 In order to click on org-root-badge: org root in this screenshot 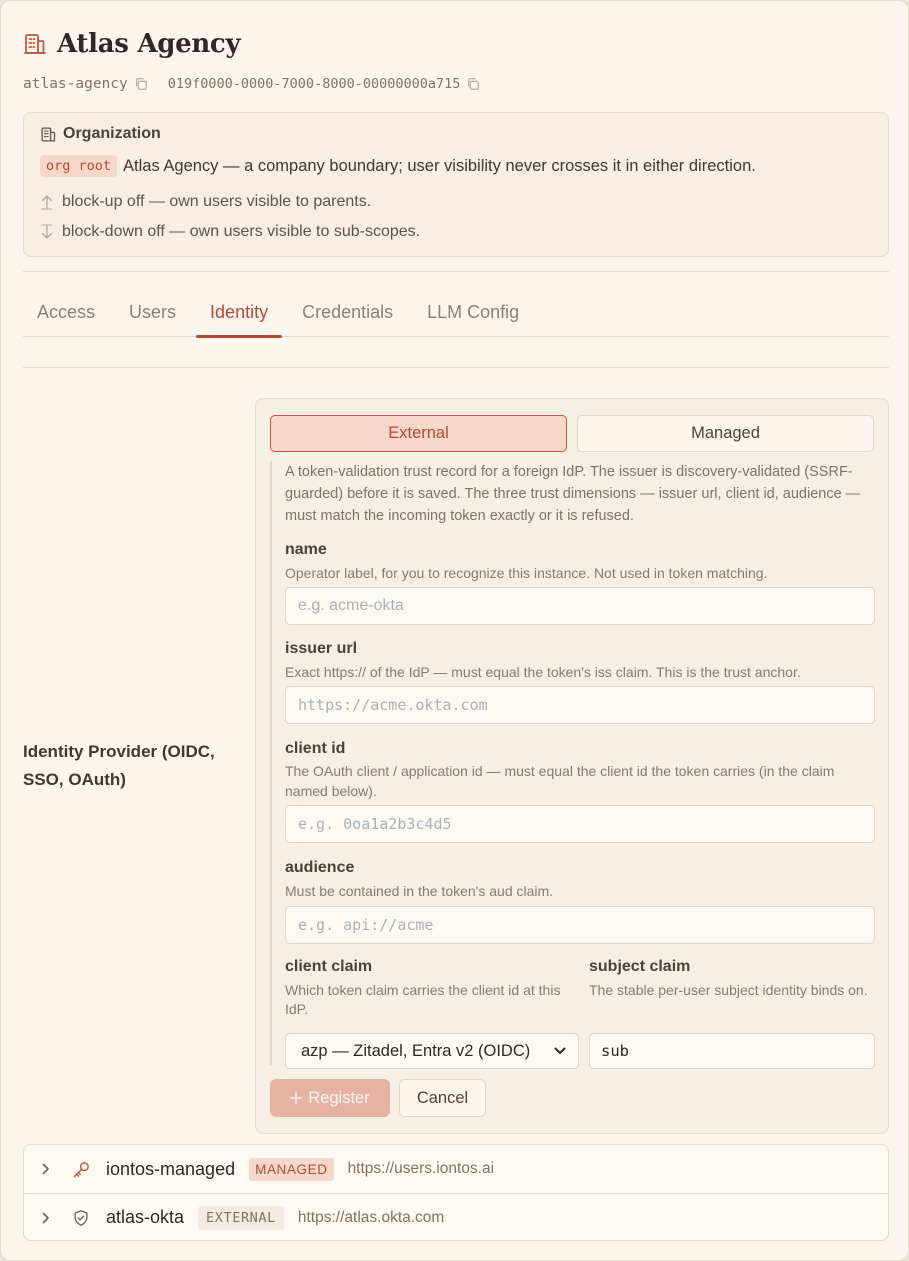, I will do `click(79, 166)`.